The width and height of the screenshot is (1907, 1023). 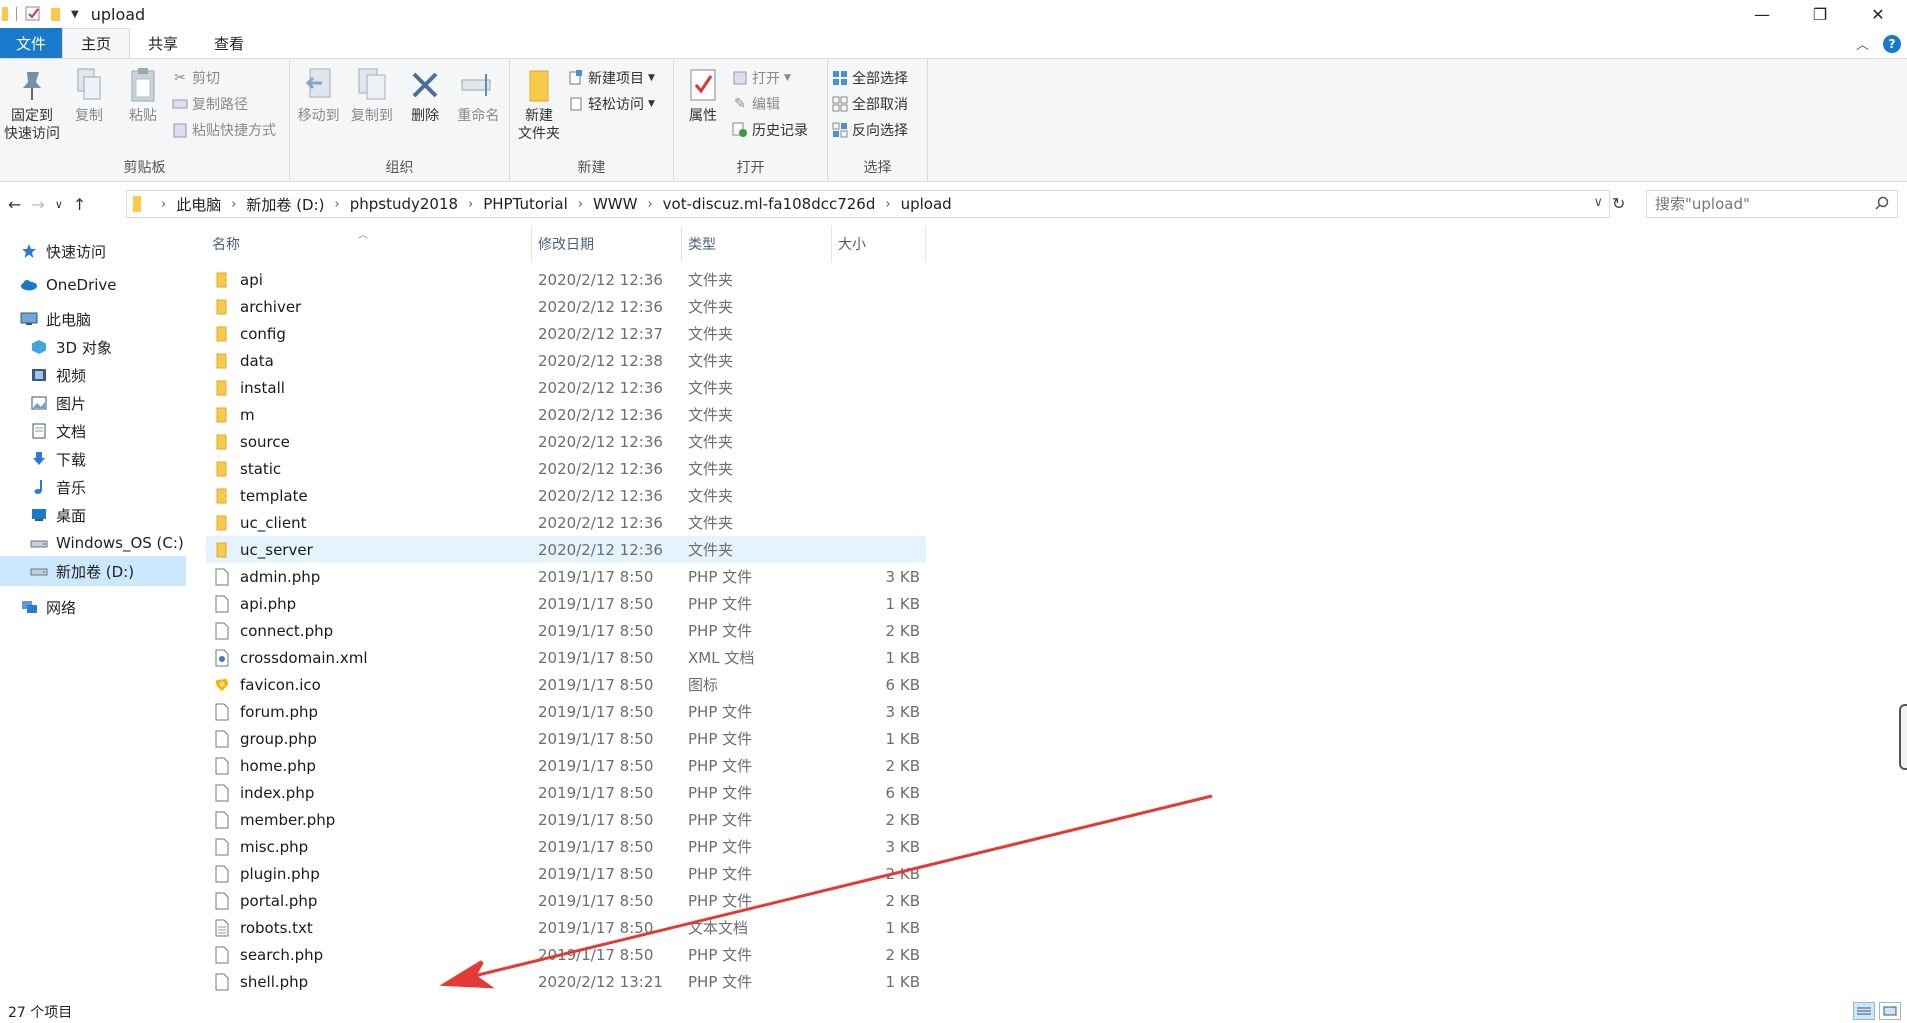 I want to click on table-row: group.php 2019/1/17 8:50 PHP 文件 1 KB, so click(x=566, y=738).